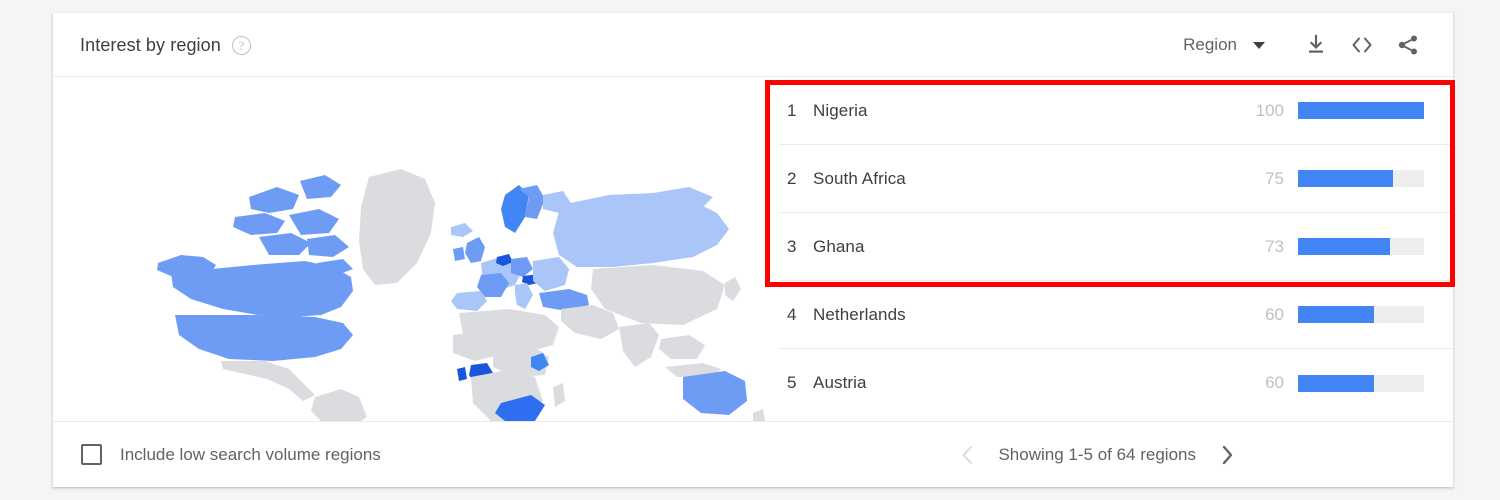 This screenshot has height=500, width=1500. What do you see at coordinates (1116, 383) in the screenshot?
I see `table-row: 5 Austria 60` at bounding box center [1116, 383].